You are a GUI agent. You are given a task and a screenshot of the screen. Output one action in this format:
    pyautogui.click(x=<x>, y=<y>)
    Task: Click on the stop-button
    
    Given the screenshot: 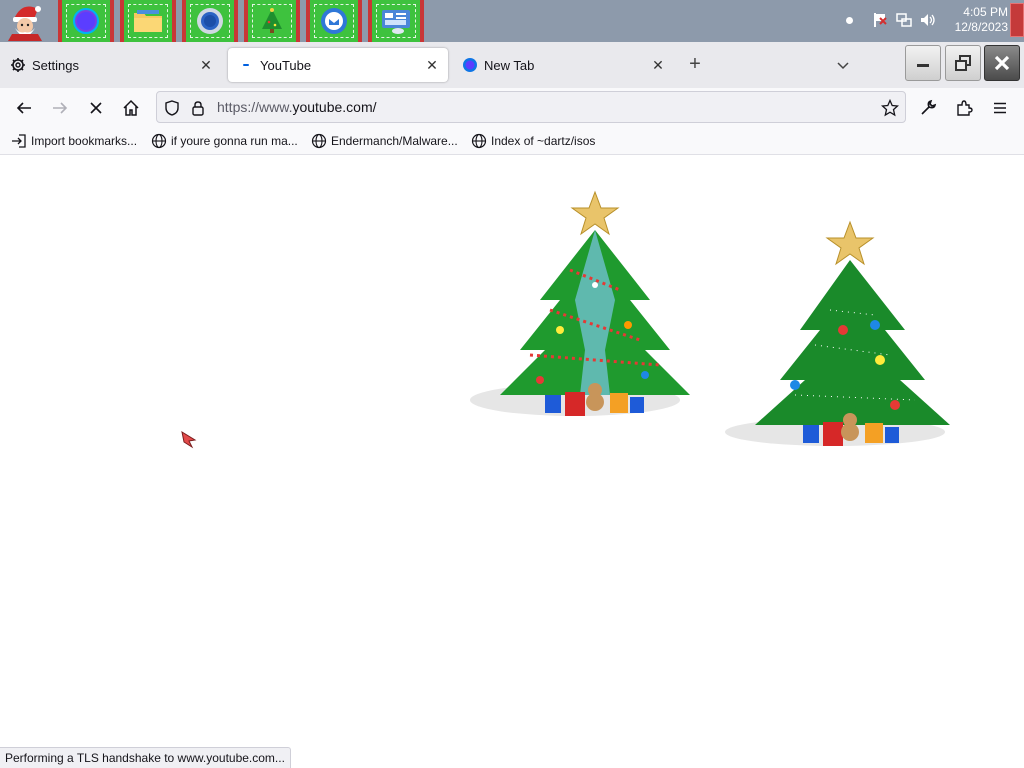 What is the action you would take?
    pyautogui.click(x=96, y=108)
    